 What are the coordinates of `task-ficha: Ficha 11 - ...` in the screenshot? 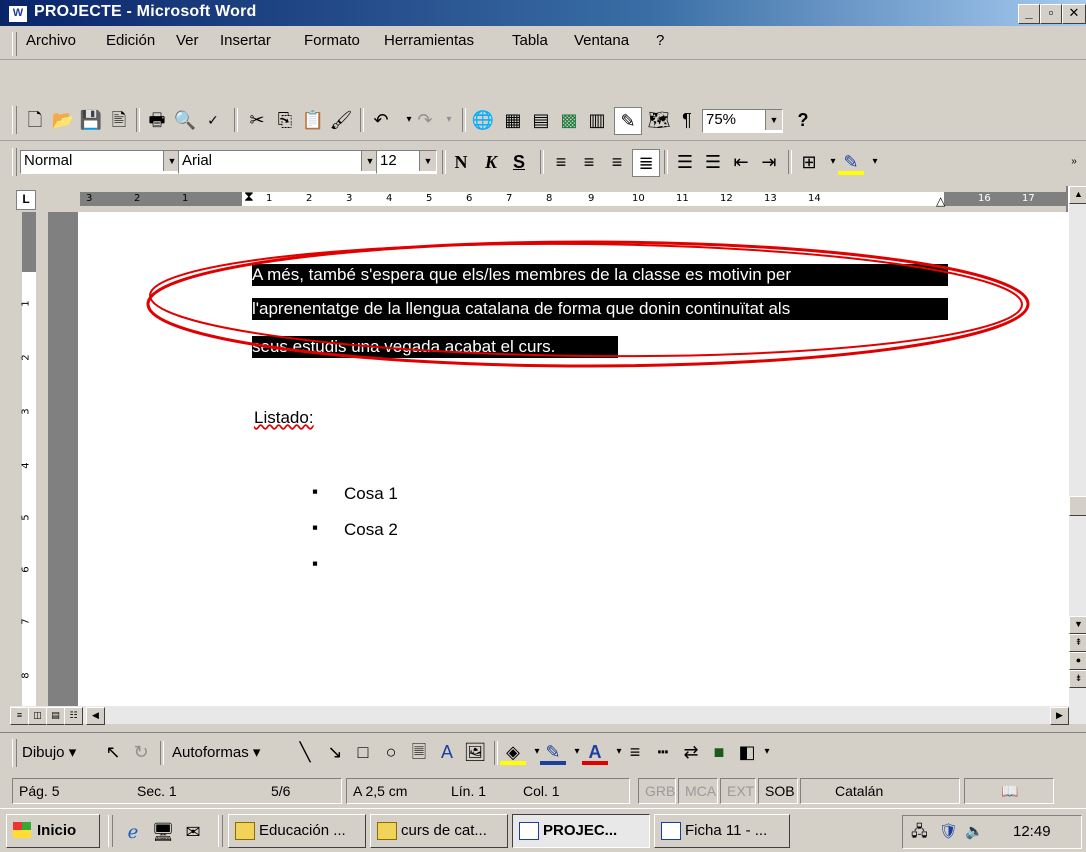 It's located at (722, 831).